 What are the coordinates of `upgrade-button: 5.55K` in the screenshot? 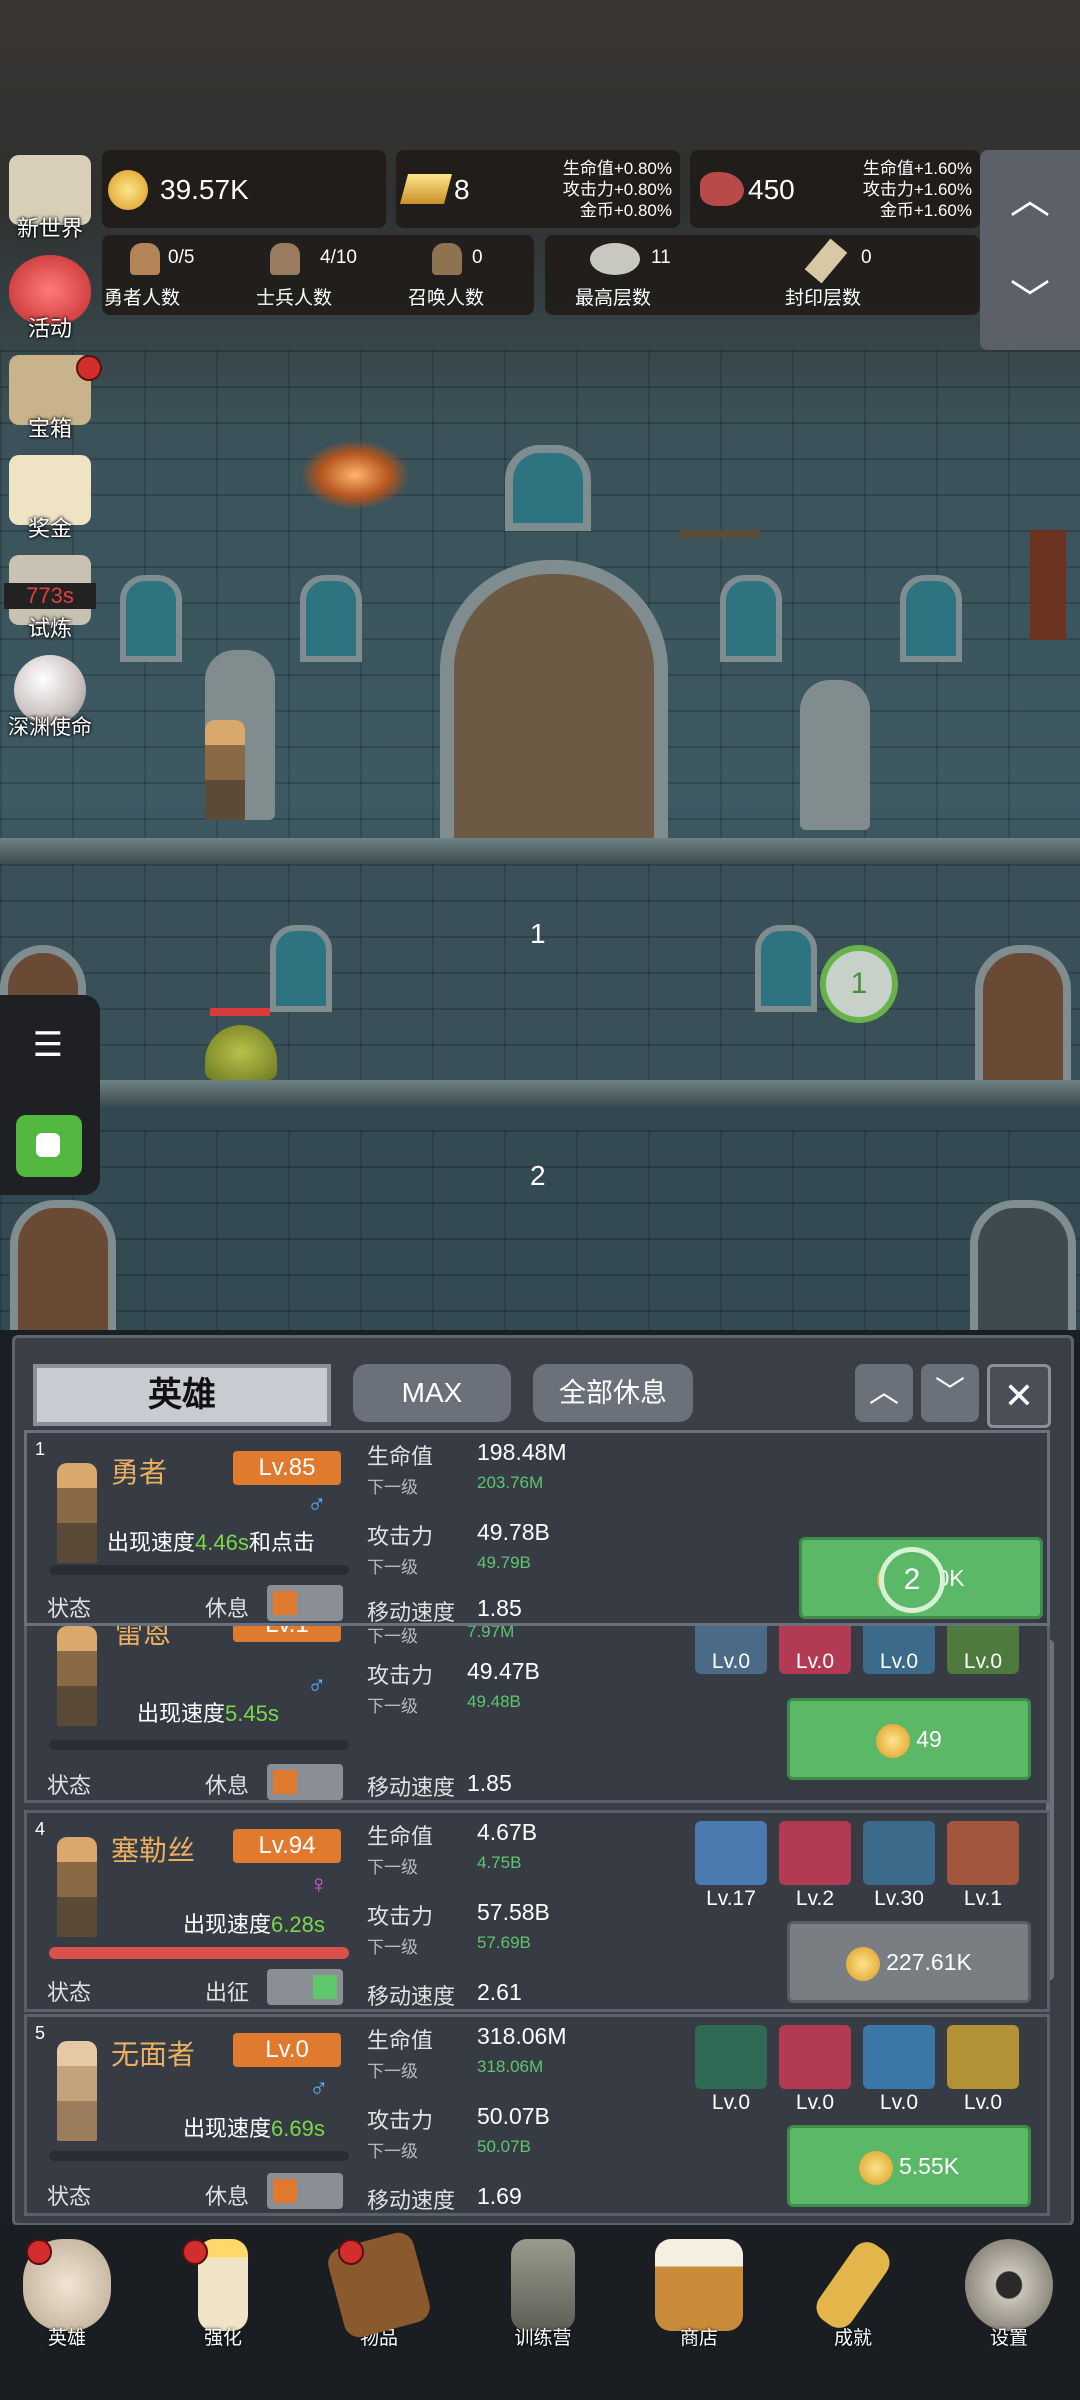 It's located at (909, 2166).